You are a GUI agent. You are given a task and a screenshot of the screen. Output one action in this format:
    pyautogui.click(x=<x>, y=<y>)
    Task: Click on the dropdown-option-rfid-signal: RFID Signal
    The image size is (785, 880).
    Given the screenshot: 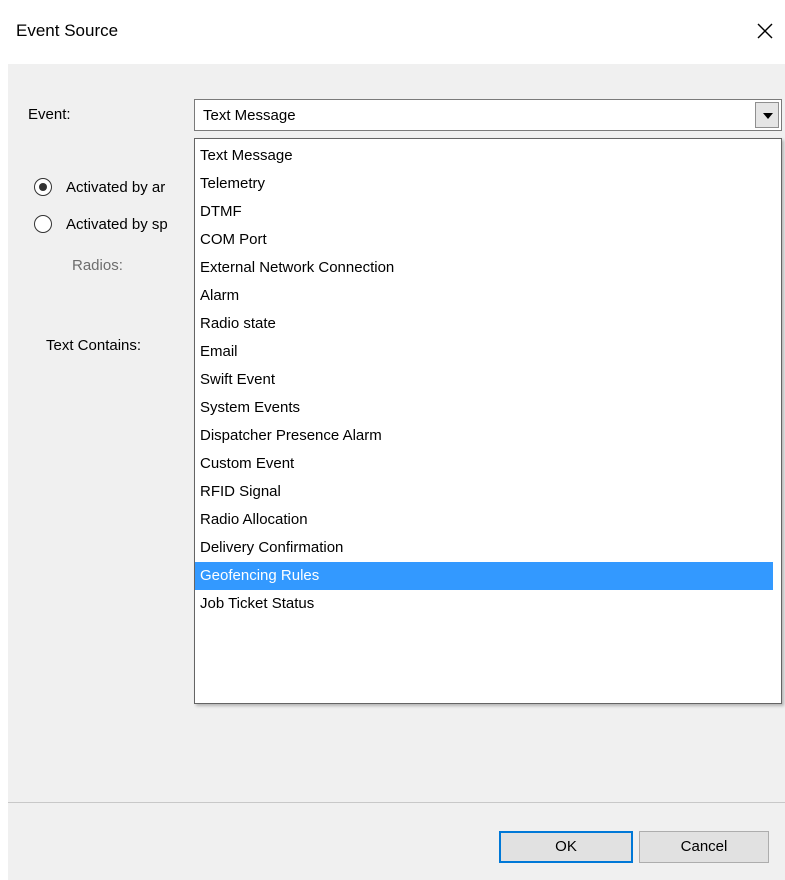 What is the action you would take?
    pyautogui.click(x=484, y=492)
    